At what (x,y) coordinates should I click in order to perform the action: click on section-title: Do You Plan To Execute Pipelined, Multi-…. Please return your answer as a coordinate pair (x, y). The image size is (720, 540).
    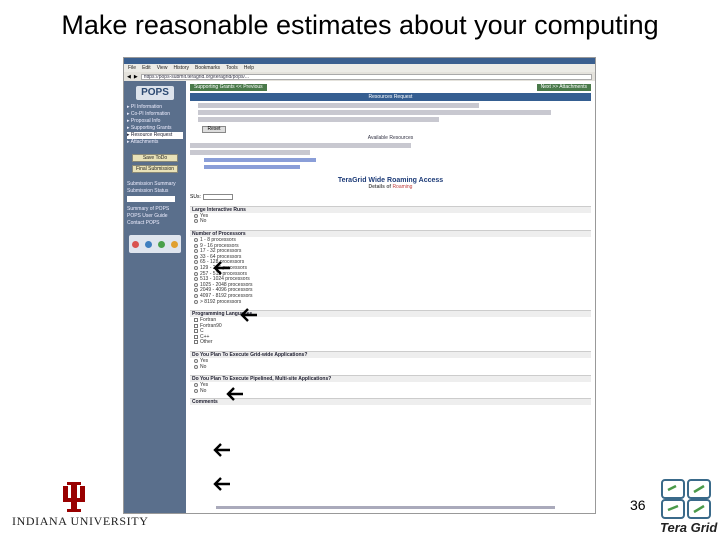
    Looking at the image, I should click on (390, 379).